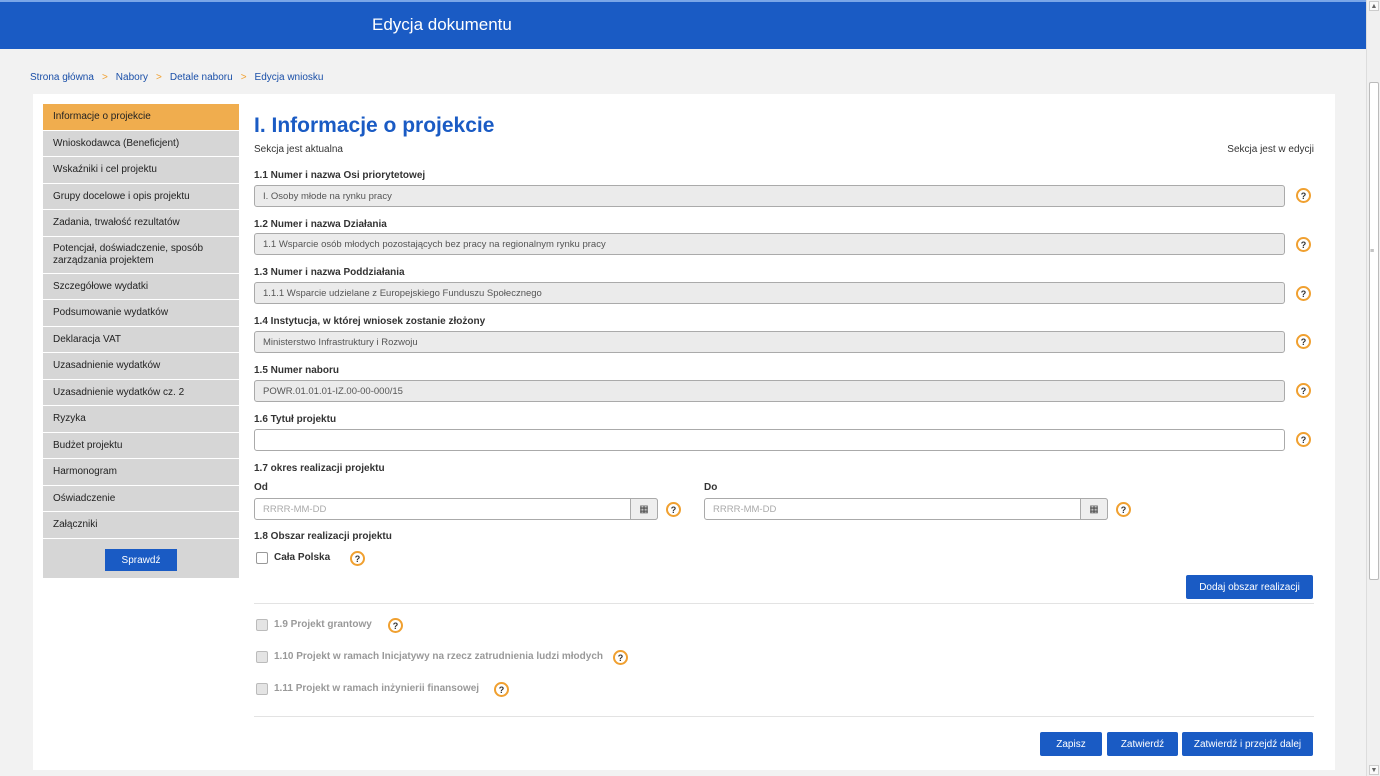 The height and width of the screenshot is (776, 1380). I want to click on sidebar-item-oswiadczenie: Oświadczenie, so click(141, 498).